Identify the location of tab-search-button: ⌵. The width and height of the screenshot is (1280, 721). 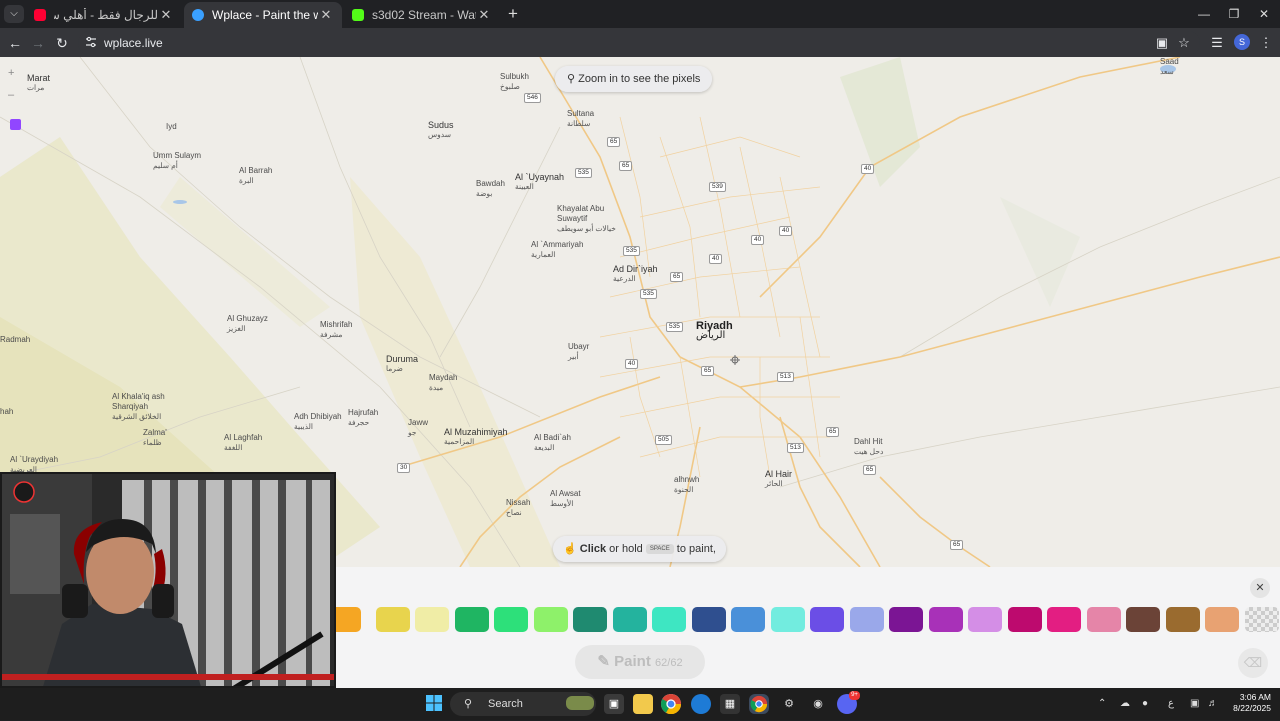
(14, 14).